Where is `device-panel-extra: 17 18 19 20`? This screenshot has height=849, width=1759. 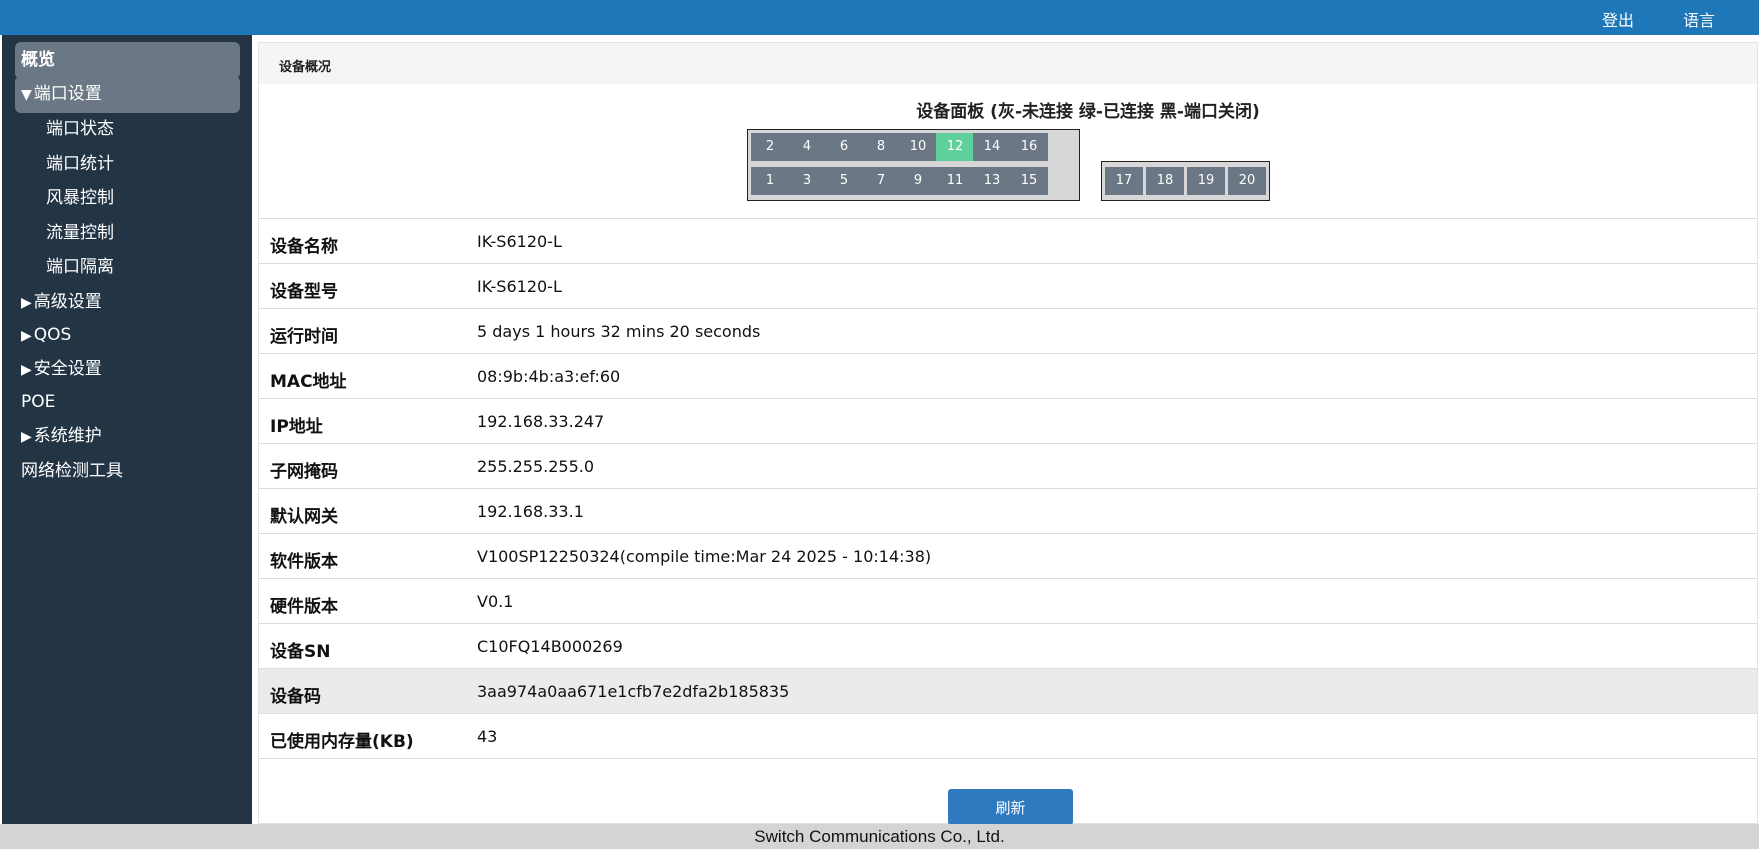 device-panel-extra: 17 18 19 20 is located at coordinates (1185, 181).